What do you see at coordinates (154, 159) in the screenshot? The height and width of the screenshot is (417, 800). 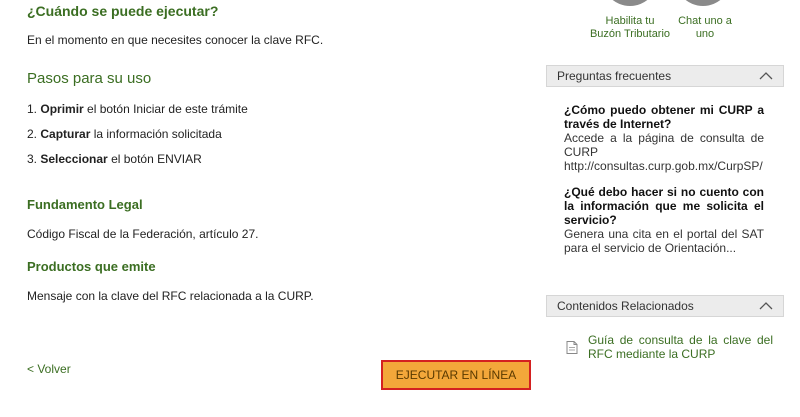 I see `step-text: el botón ENVIAR` at bounding box center [154, 159].